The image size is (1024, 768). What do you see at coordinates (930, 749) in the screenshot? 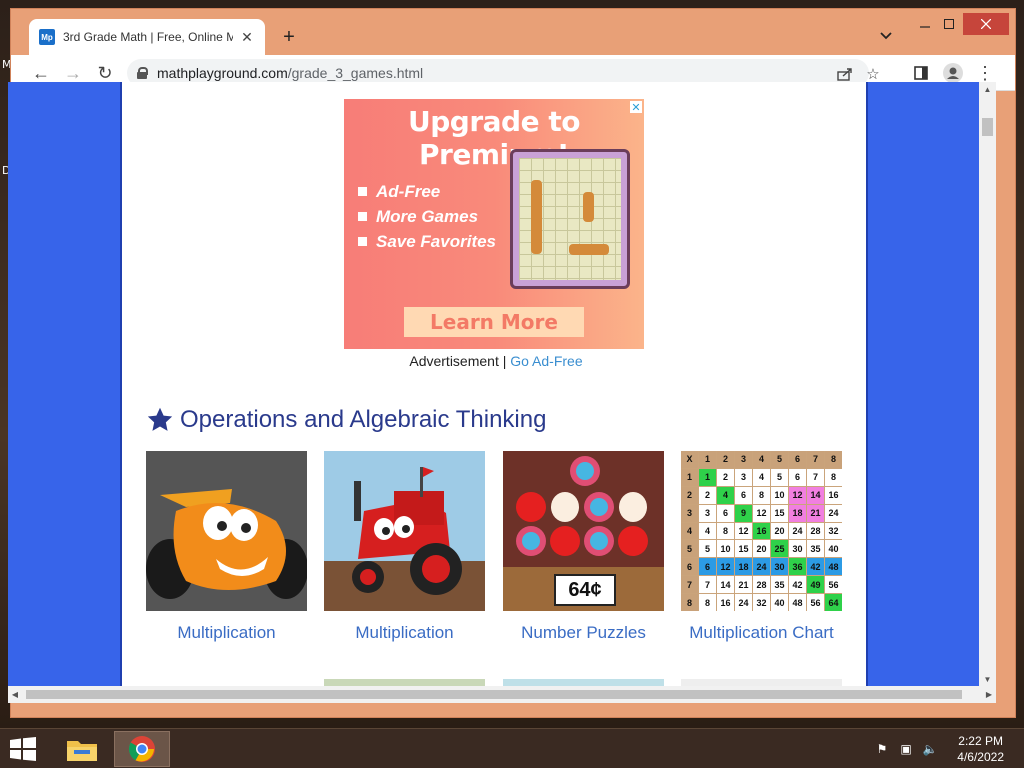
I see `volume-muted-icon: 🔈` at bounding box center [930, 749].